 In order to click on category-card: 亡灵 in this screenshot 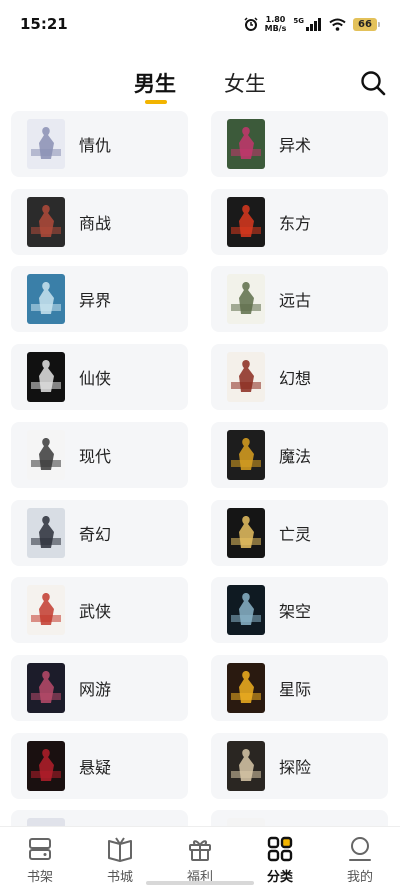, I will do `click(299, 532)`.